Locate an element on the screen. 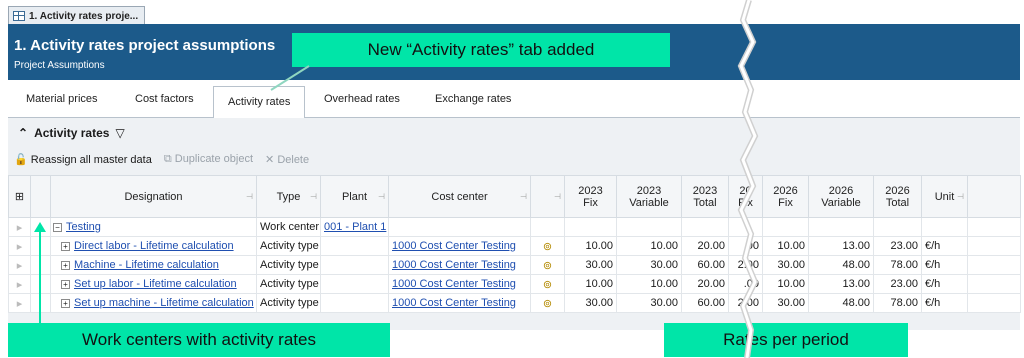  col-designation: Designation ⊣ is located at coordinates (153, 196).